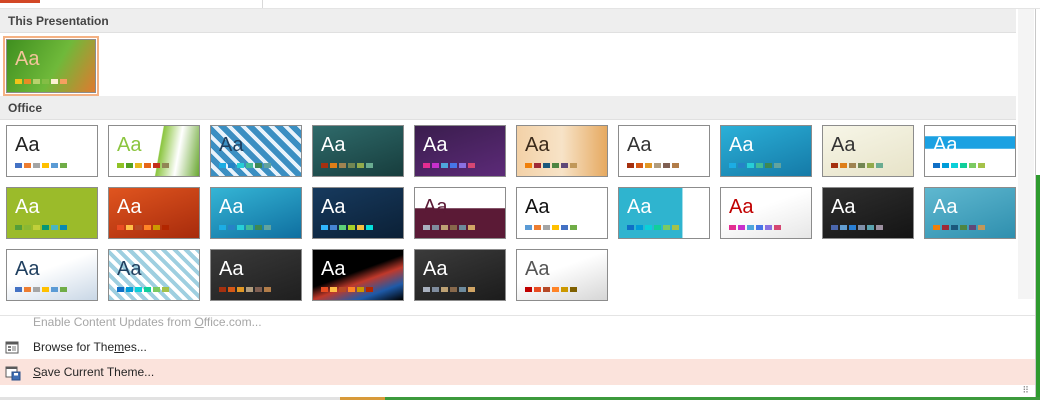 This screenshot has height=400, width=1040. Describe the element at coordinates (1026, 154) in the screenshot. I see `gallery-scrollbar` at that location.